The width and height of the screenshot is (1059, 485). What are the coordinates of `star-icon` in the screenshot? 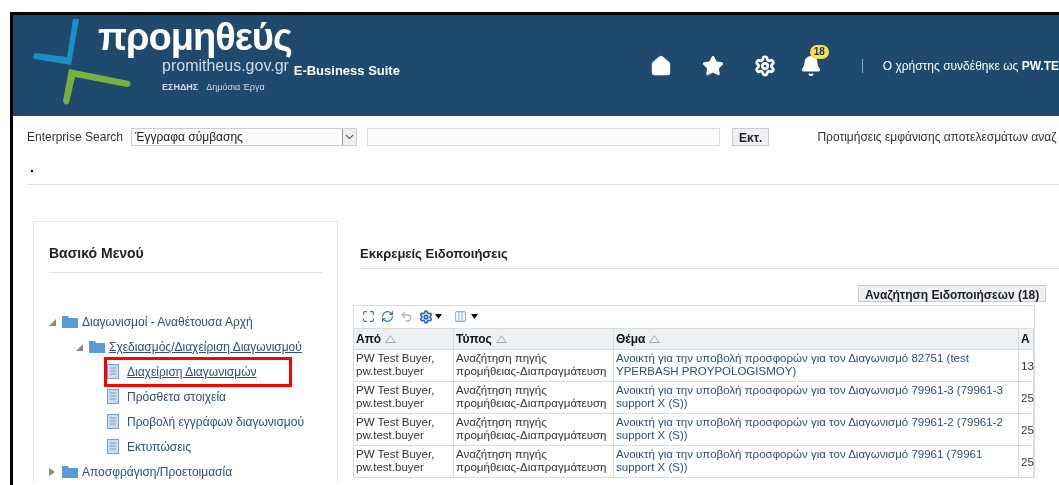 It's located at (712, 66).